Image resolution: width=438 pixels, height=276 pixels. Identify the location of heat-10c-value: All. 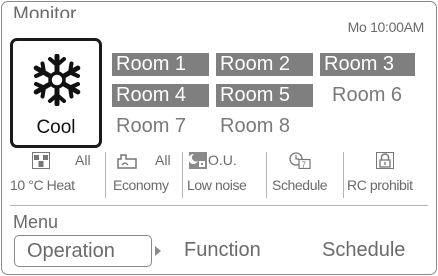
(83, 160).